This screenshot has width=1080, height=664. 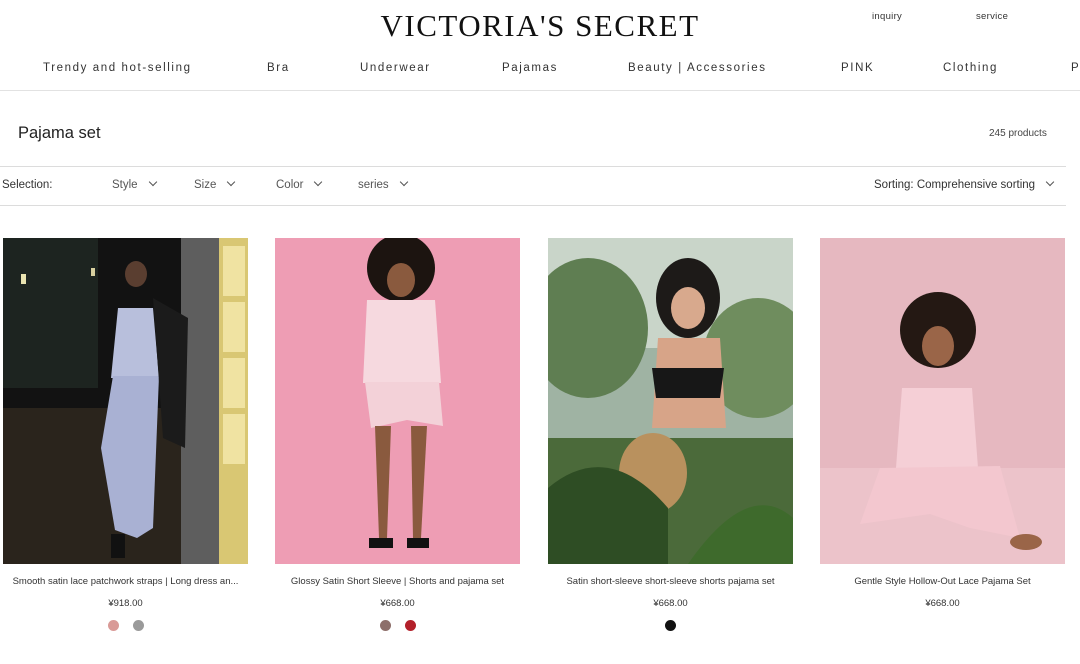 What do you see at coordinates (1018, 133) in the screenshot?
I see `product-count: 245 products` at bounding box center [1018, 133].